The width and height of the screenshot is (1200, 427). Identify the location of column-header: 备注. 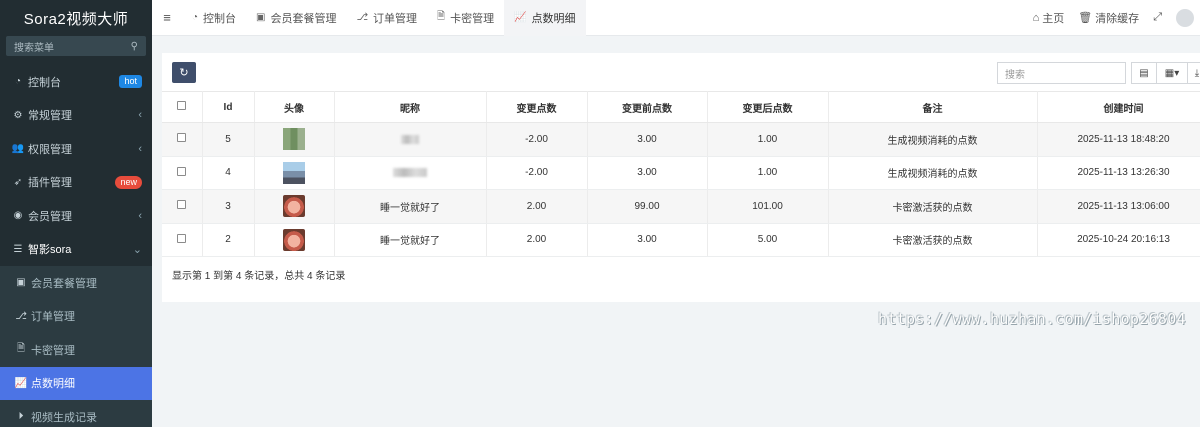
(933, 107).